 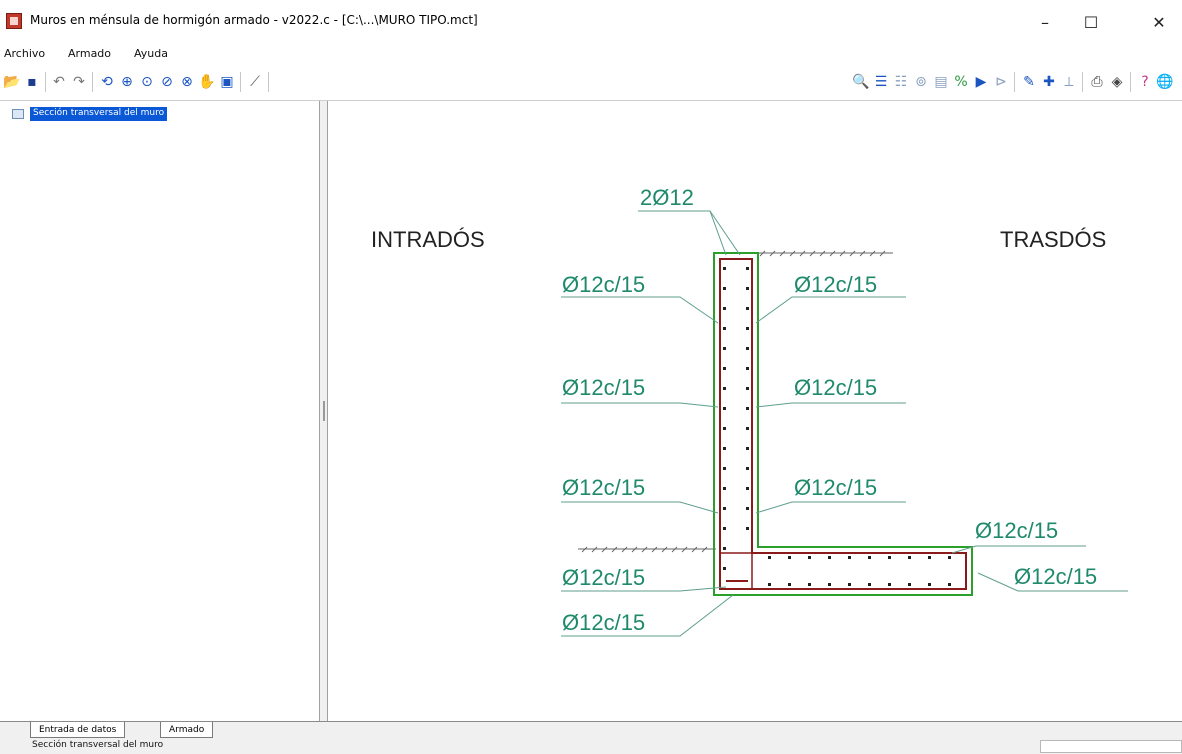 What do you see at coordinates (98, 745) in the screenshot?
I see `status-text: Sección transversal del muro` at bounding box center [98, 745].